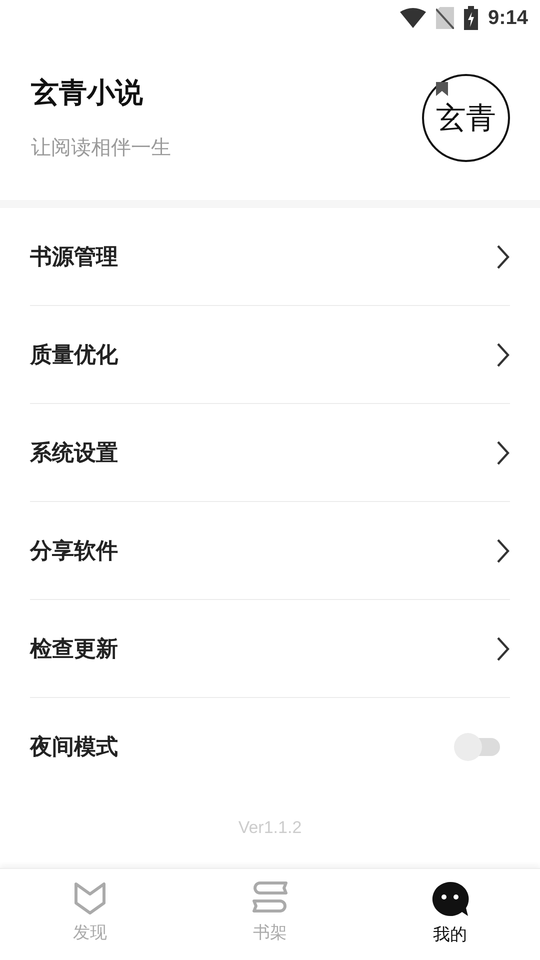 The height and width of the screenshot is (960, 540). Describe the element at coordinates (101, 147) in the screenshot. I see `app-slogan: 让阅读相伴一生` at that location.